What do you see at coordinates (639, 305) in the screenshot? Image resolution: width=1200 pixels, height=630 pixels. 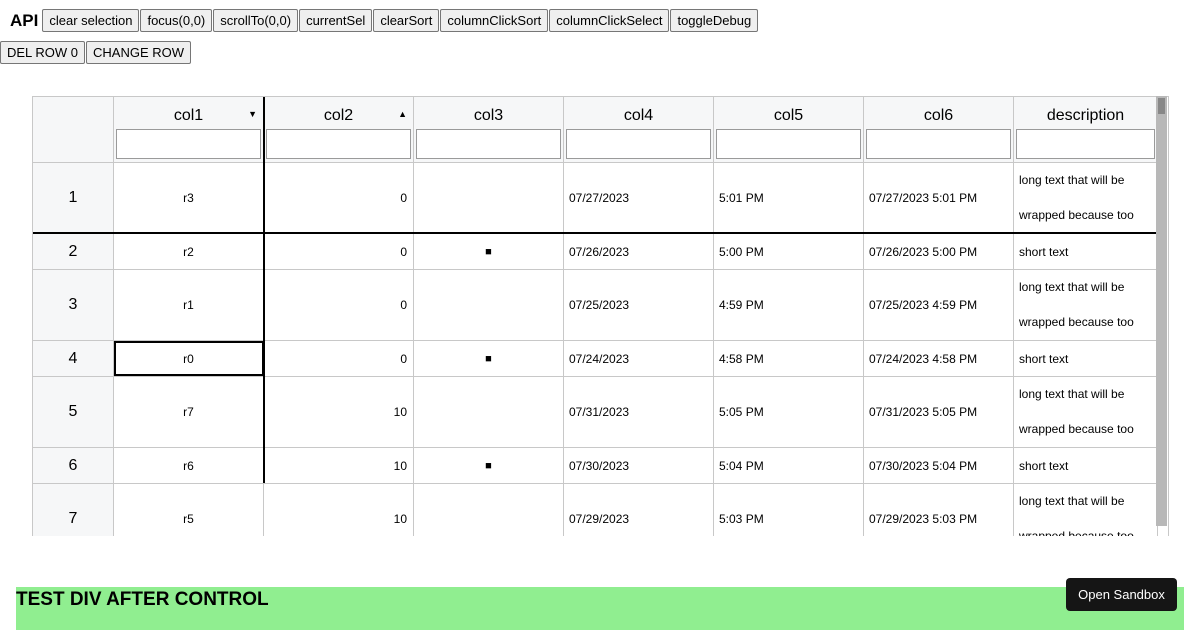 I see `cell-col4: 07/25/2023` at bounding box center [639, 305].